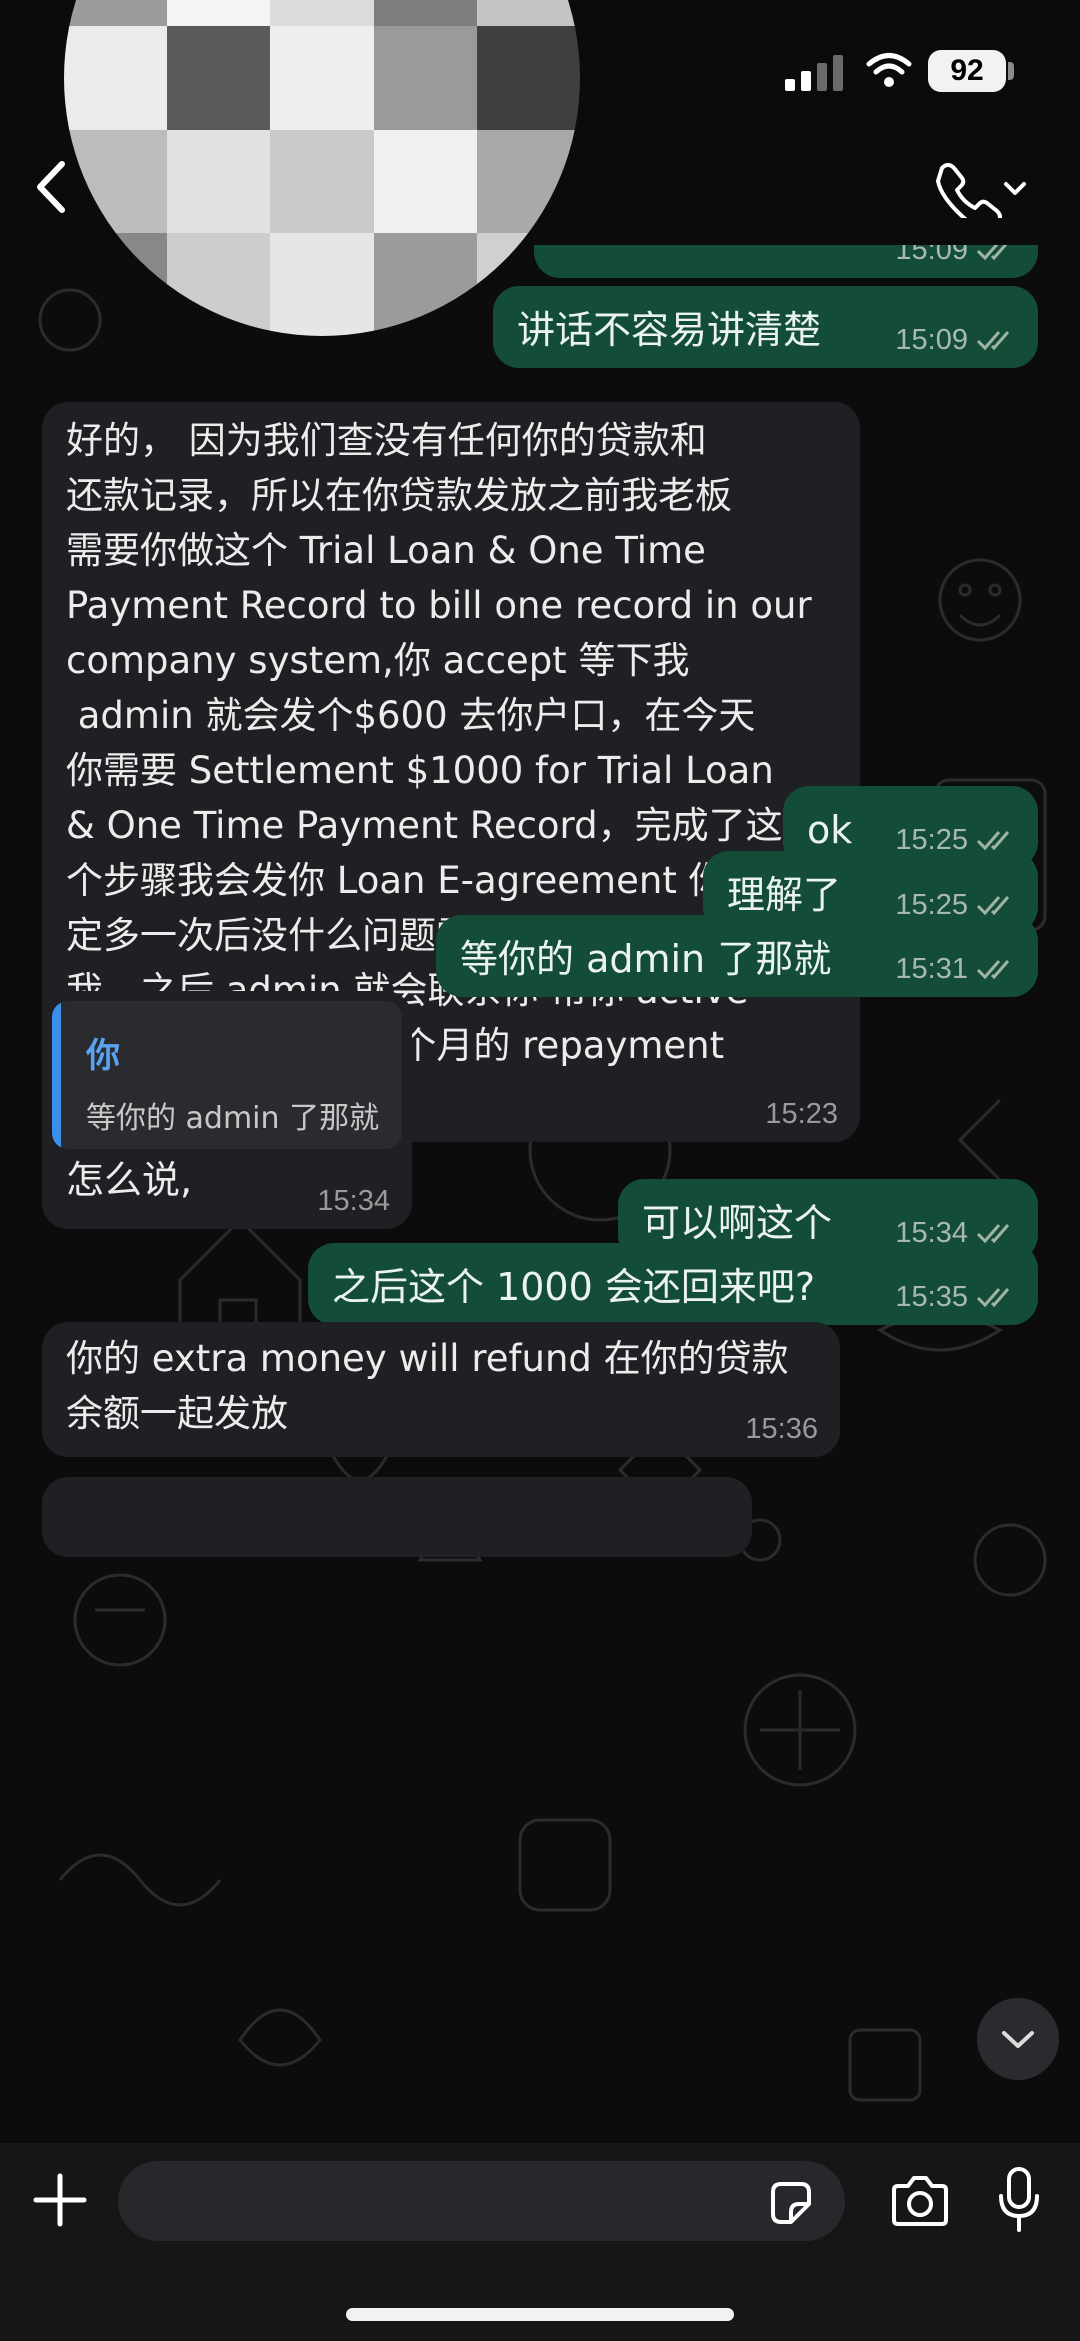 The image size is (1080, 2341). I want to click on message-bubble-outgoing: 等你的 admin 了那就 15:31, so click(737, 956).